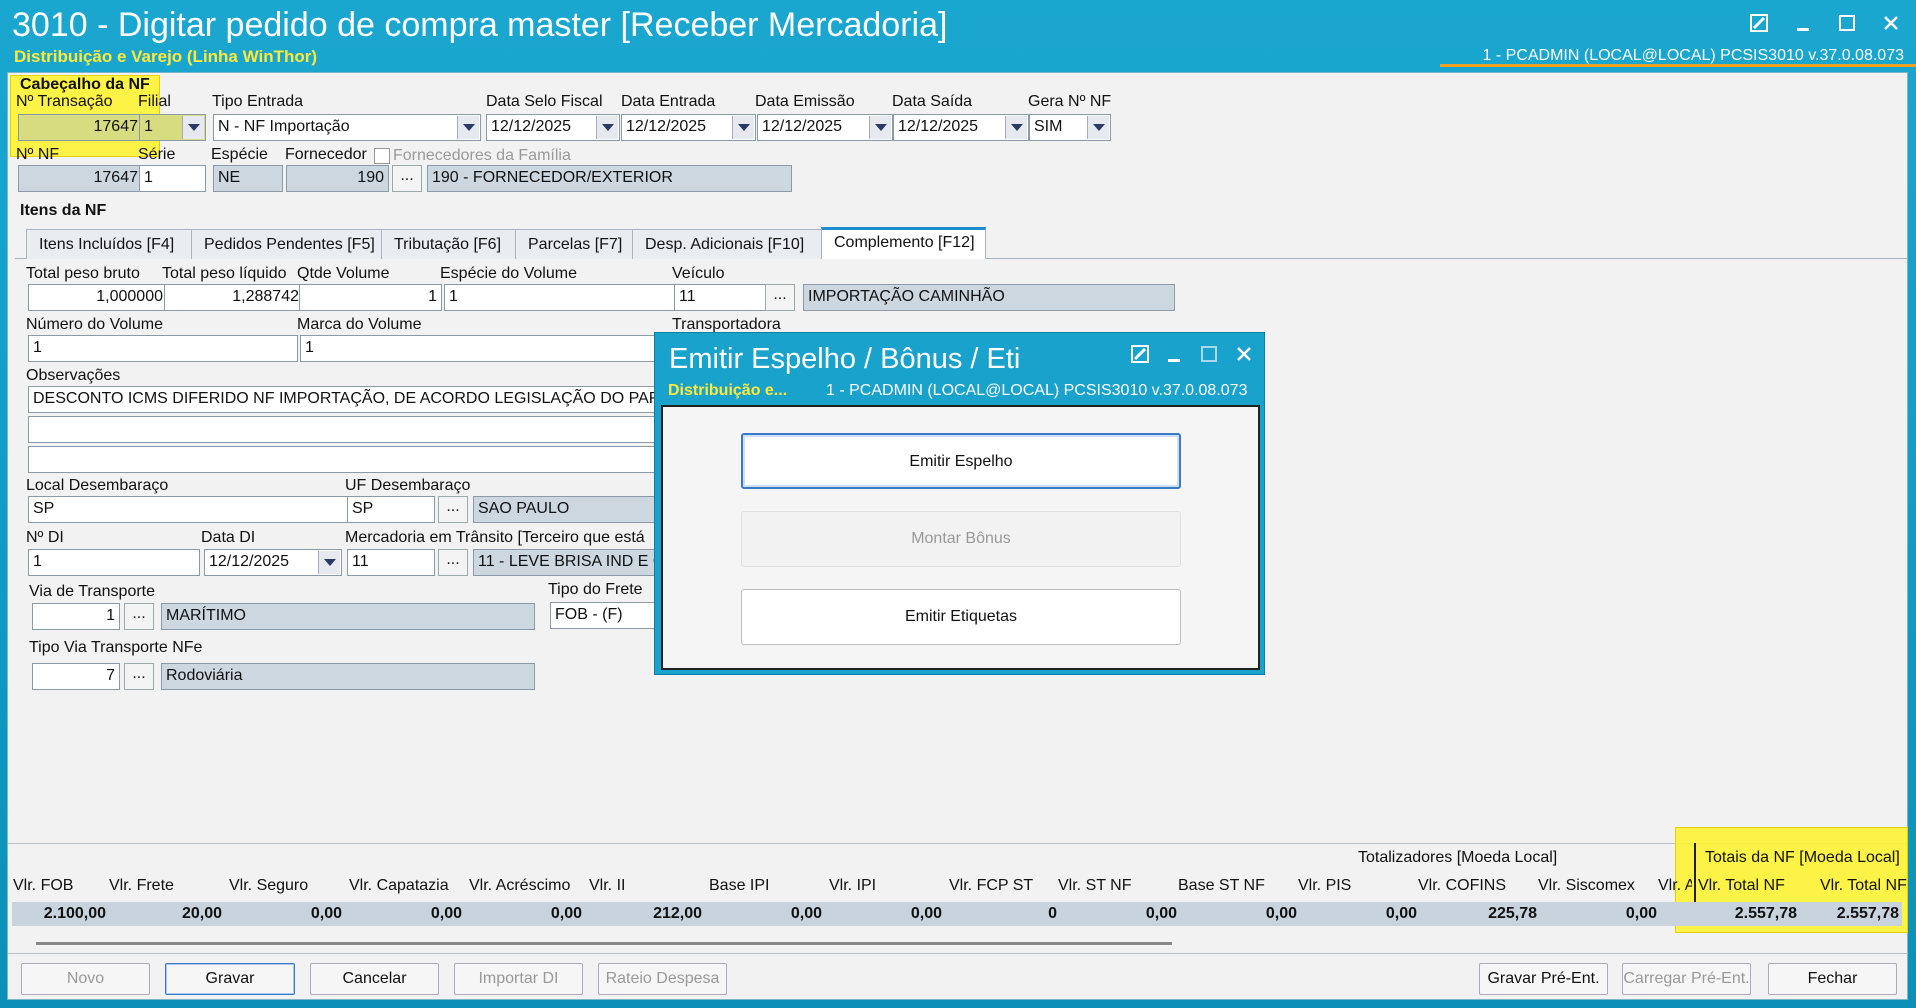 This screenshot has height=1008, width=1916. Describe the element at coordinates (76, 616) in the screenshot. I see `via-transp-field: 1` at that location.